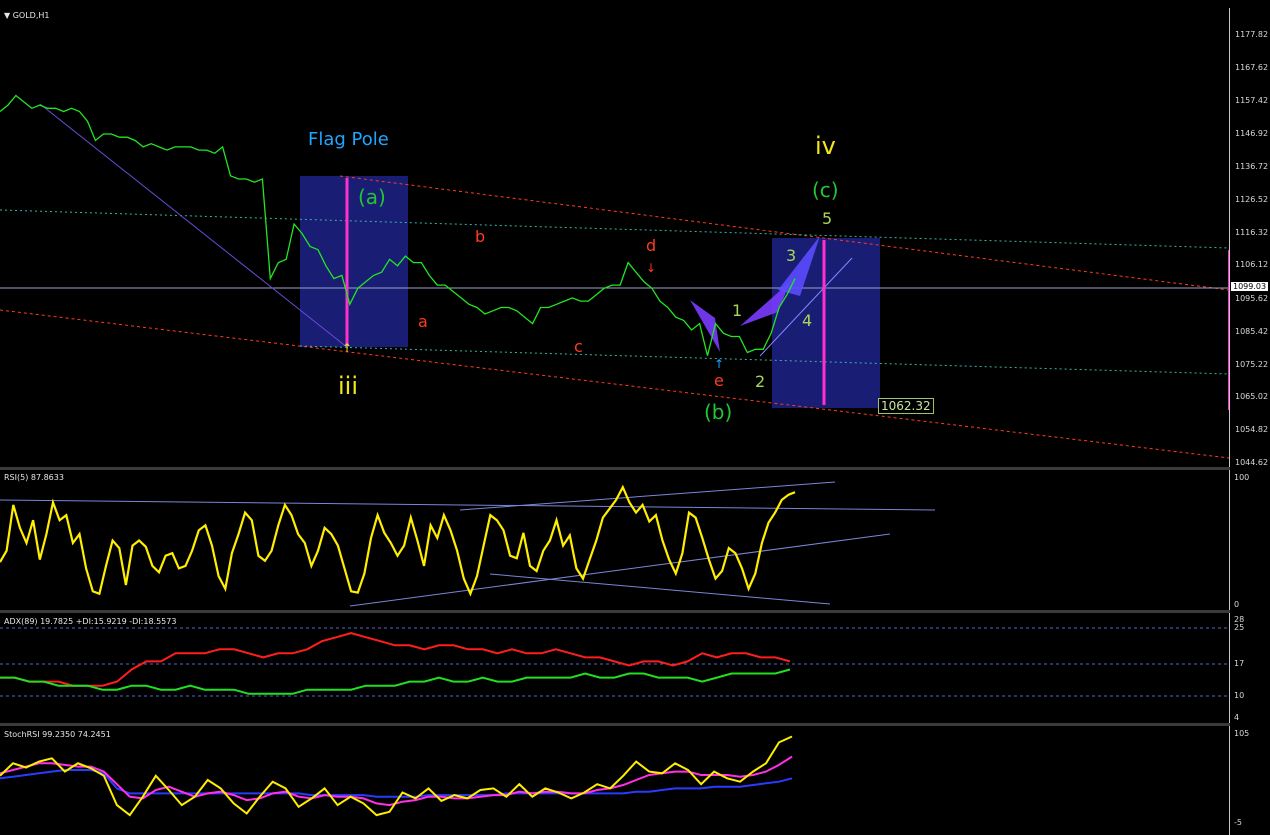 Image resolution: width=1270 pixels, height=835 pixels. What do you see at coordinates (1250, 286) in the screenshot?
I see `current-price-tag: 1099.03` at bounding box center [1250, 286].